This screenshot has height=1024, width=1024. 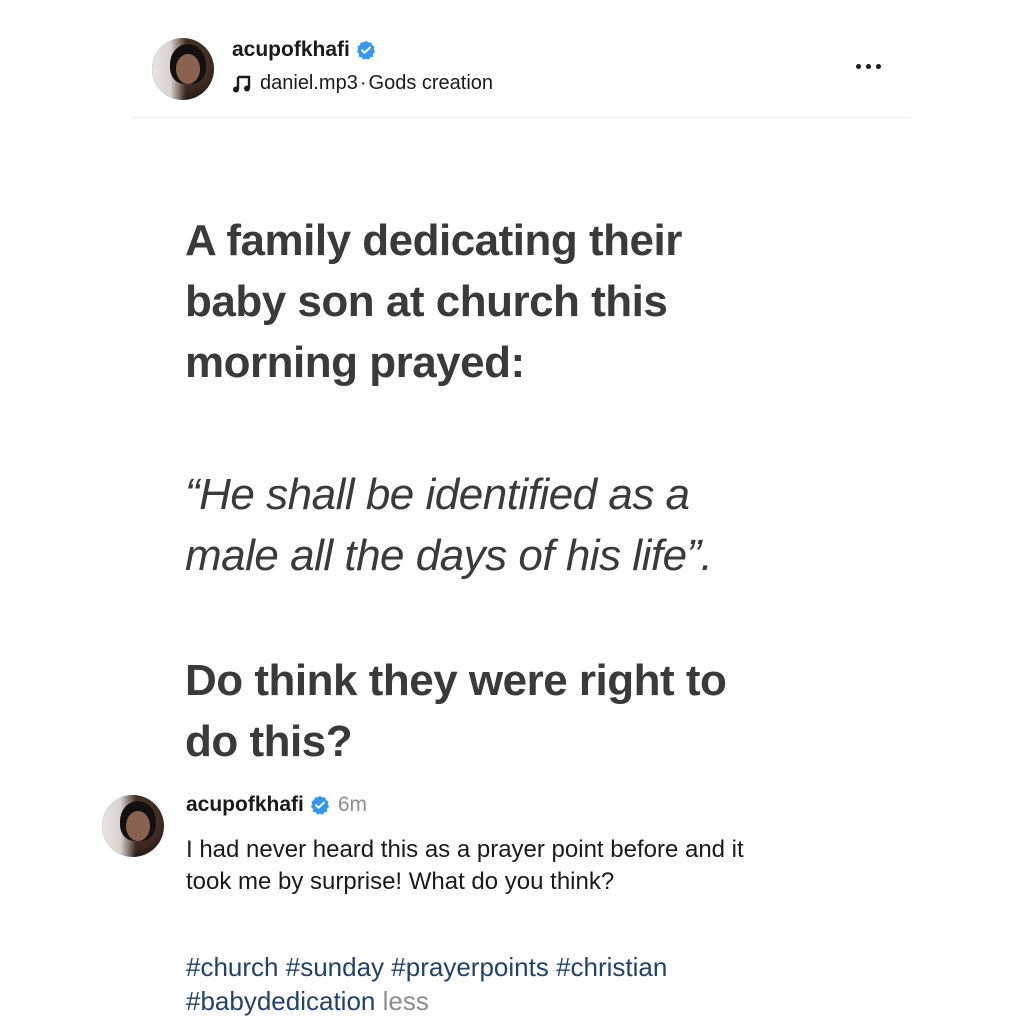 I want to click on media-line: male all the days of his life”., so click(x=449, y=555).